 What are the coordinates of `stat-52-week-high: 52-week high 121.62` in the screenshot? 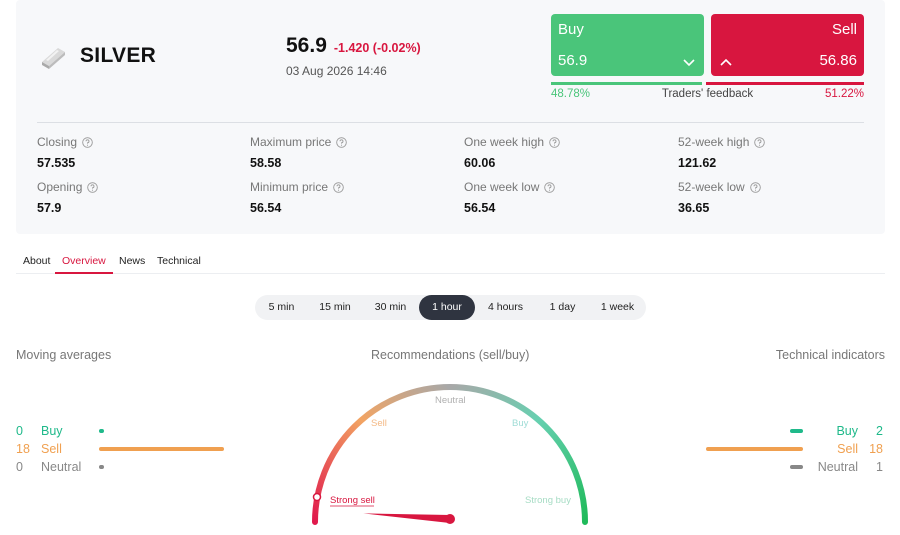 It's located at (722, 152).